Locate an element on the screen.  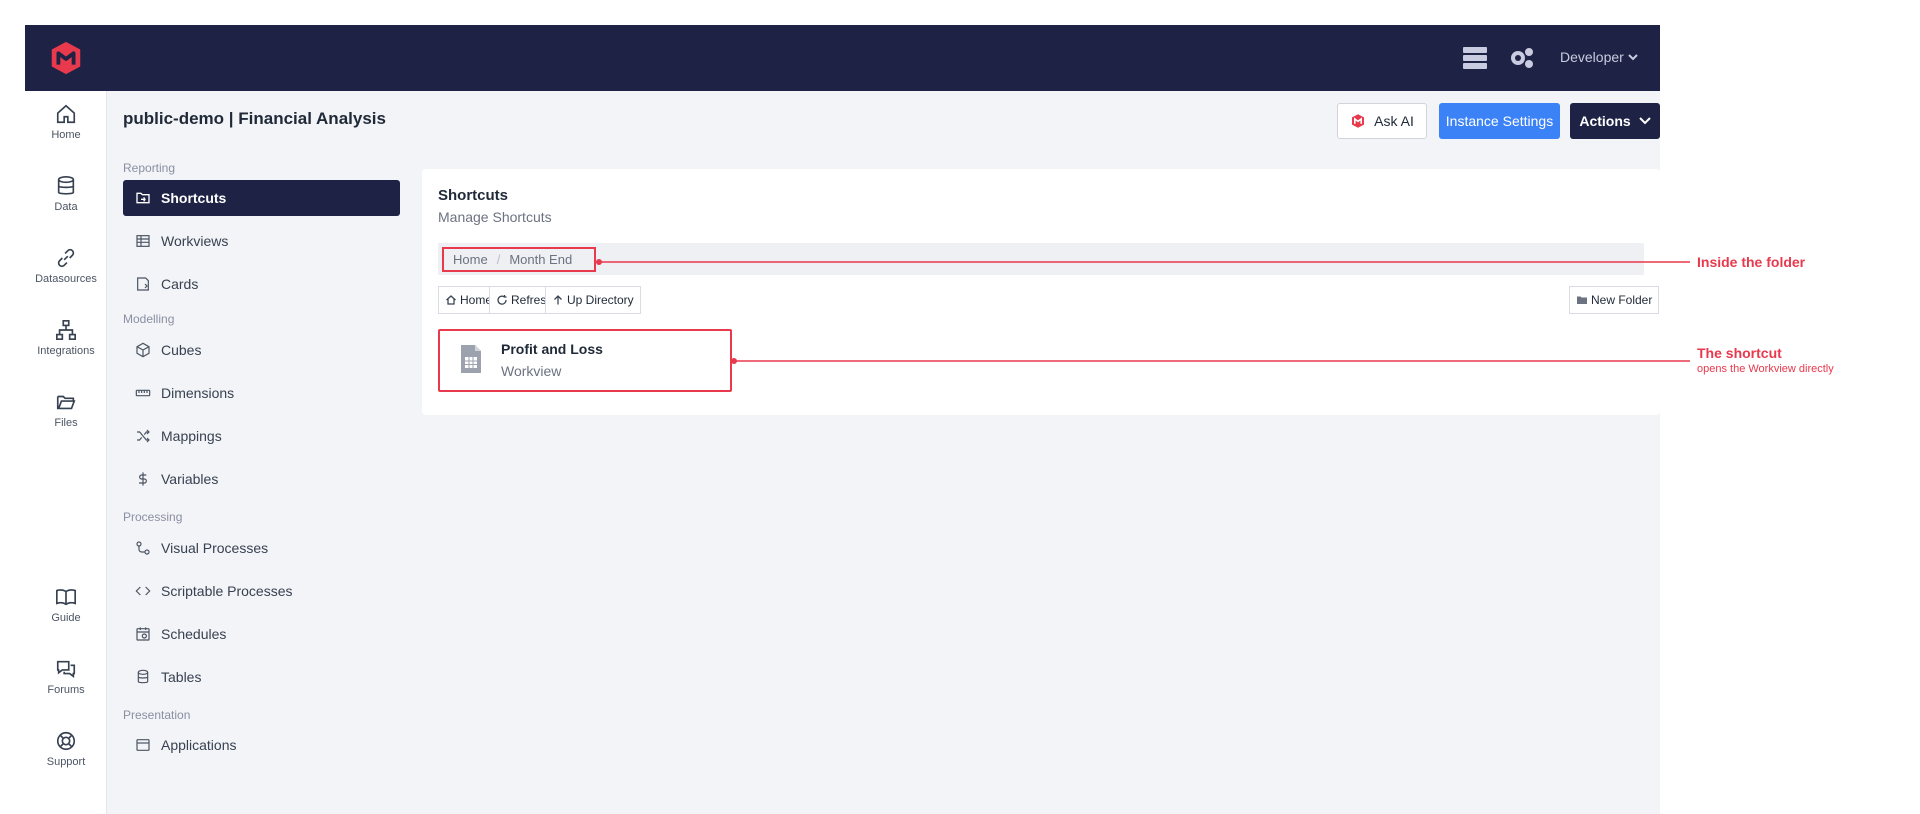
annotation-dot-shortcut is located at coordinates (734, 361).